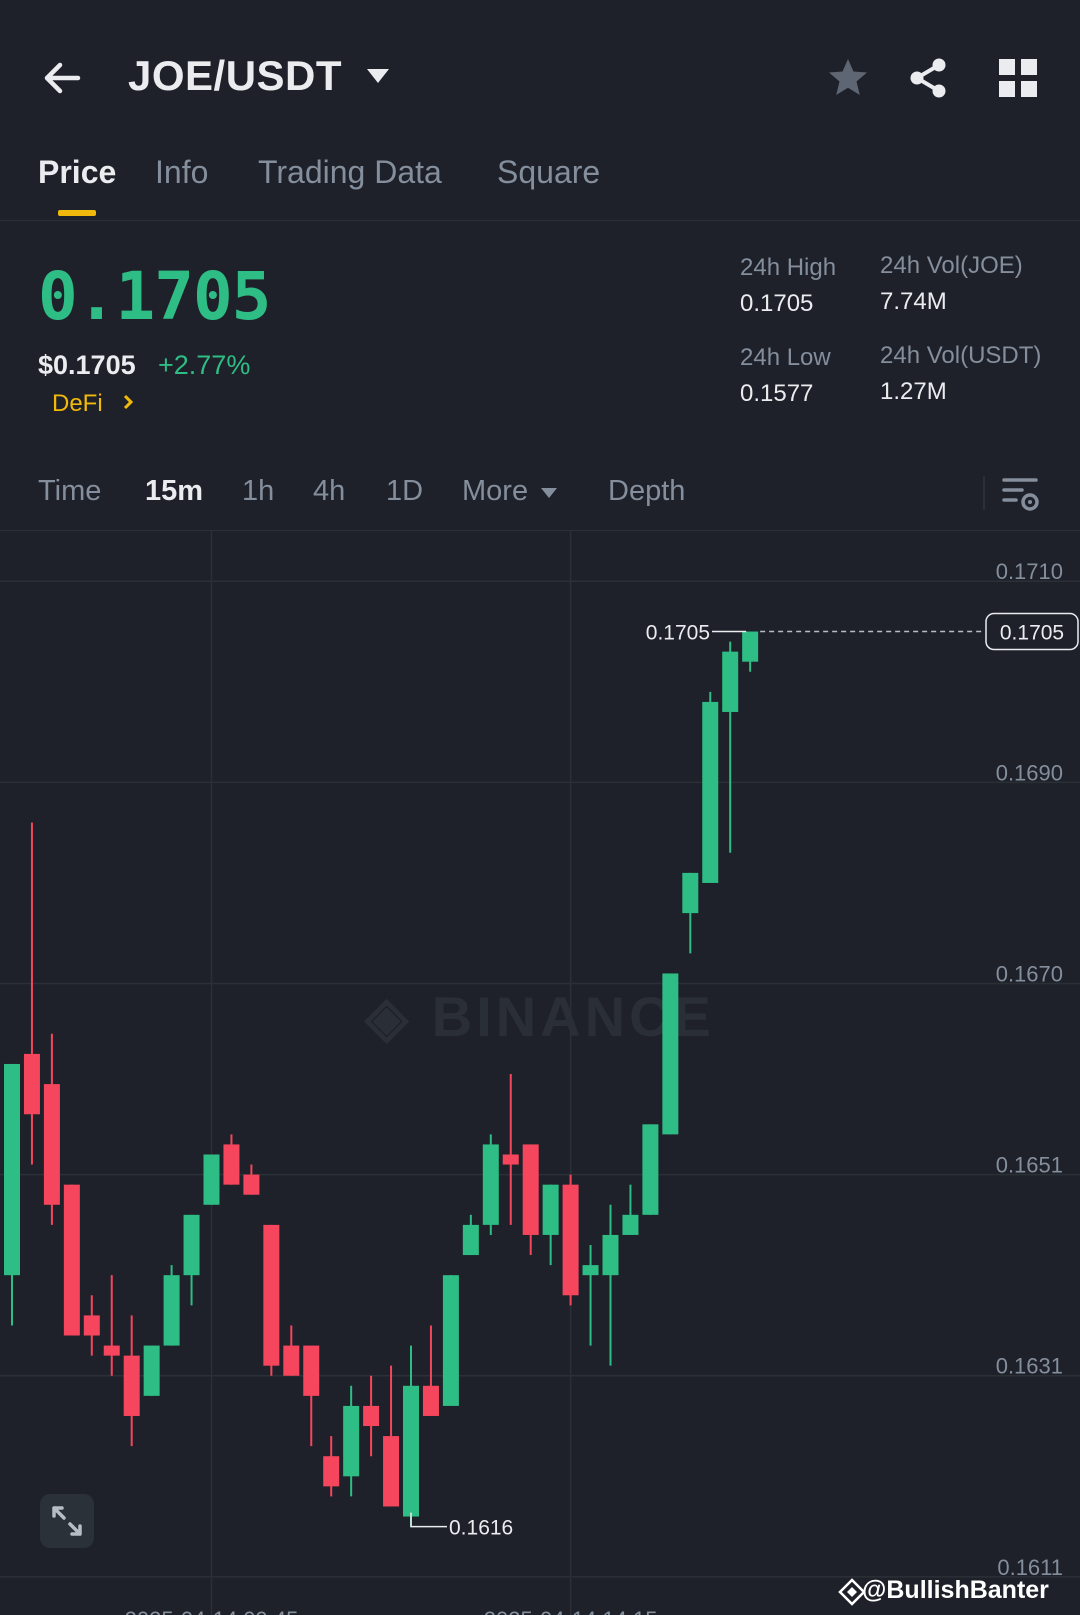 This screenshot has width=1080, height=1615. I want to click on high-marker-label: 0.1705, so click(678, 633).